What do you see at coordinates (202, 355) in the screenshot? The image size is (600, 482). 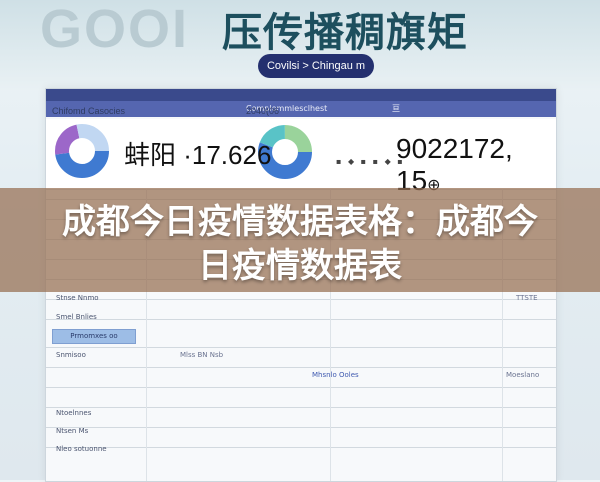 I see `middle-label: Mlss BN Nsb` at bounding box center [202, 355].